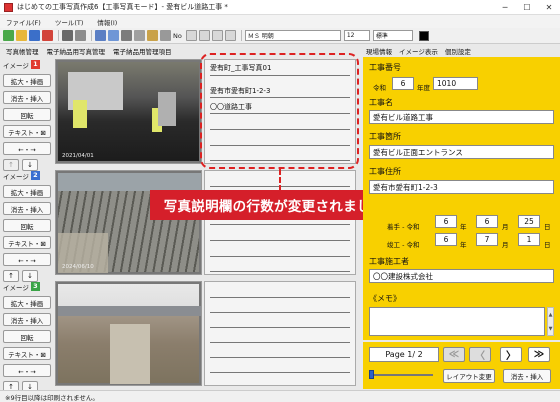 Image resolution: width=560 pixels, height=402 pixels. I want to click on maximize-button: ☐, so click(527, 7).